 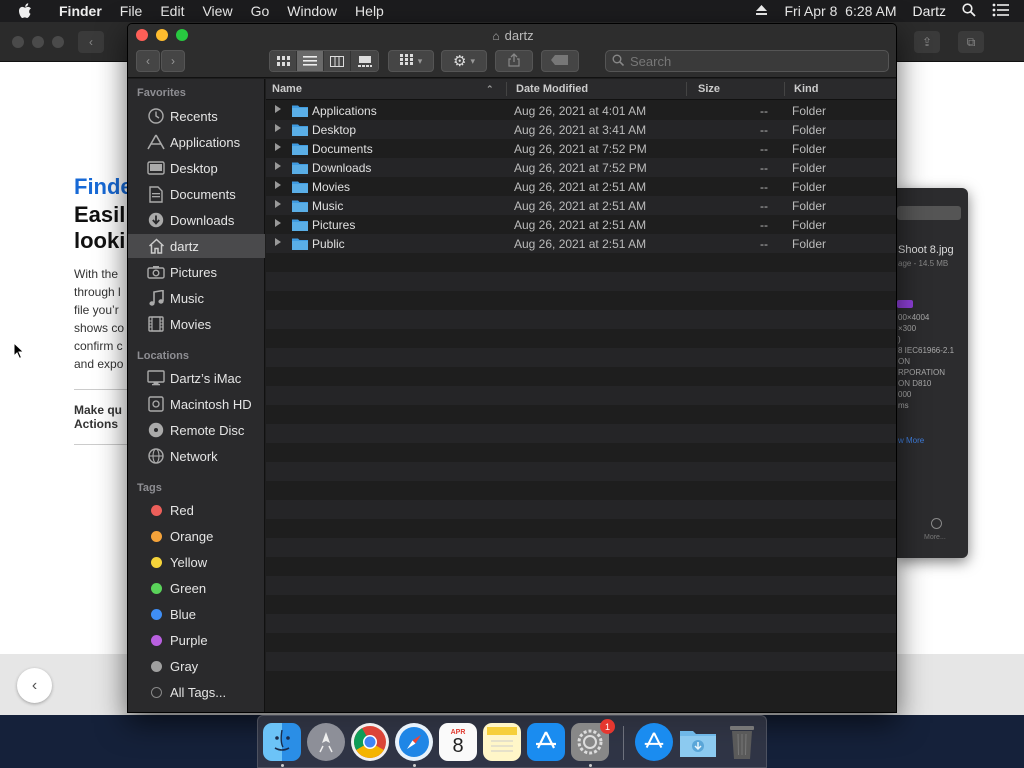 What do you see at coordinates (196, 614) in the screenshot?
I see `sidebar-tag-blue: Blue` at bounding box center [196, 614].